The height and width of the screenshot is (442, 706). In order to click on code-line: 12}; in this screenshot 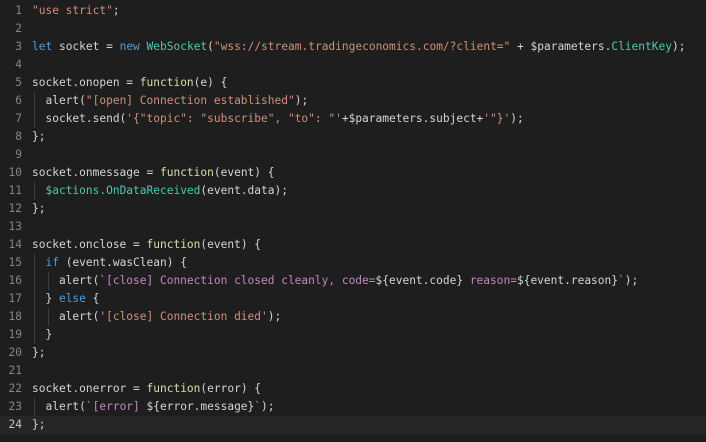, I will do `click(353, 209)`.